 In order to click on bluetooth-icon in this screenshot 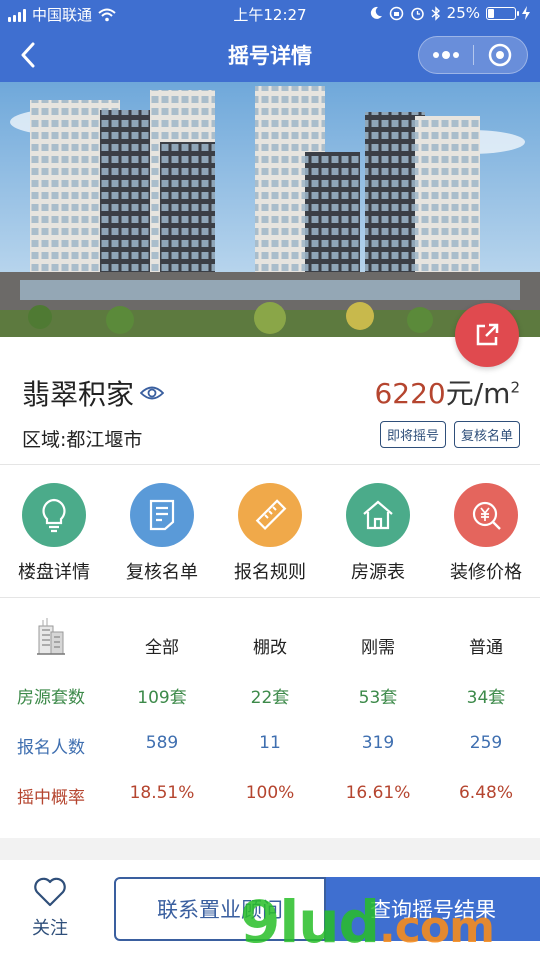, I will do `click(435, 13)`.